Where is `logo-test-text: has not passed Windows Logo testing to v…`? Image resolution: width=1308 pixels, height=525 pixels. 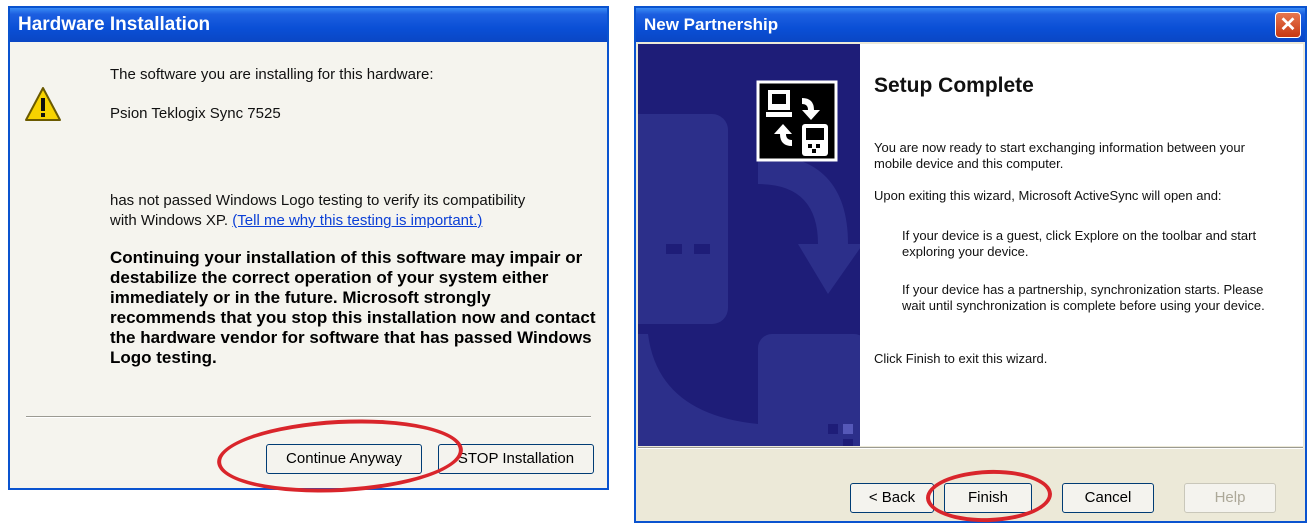
logo-test-text: has not passed Windows Logo testing to v… is located at coordinates (318, 200).